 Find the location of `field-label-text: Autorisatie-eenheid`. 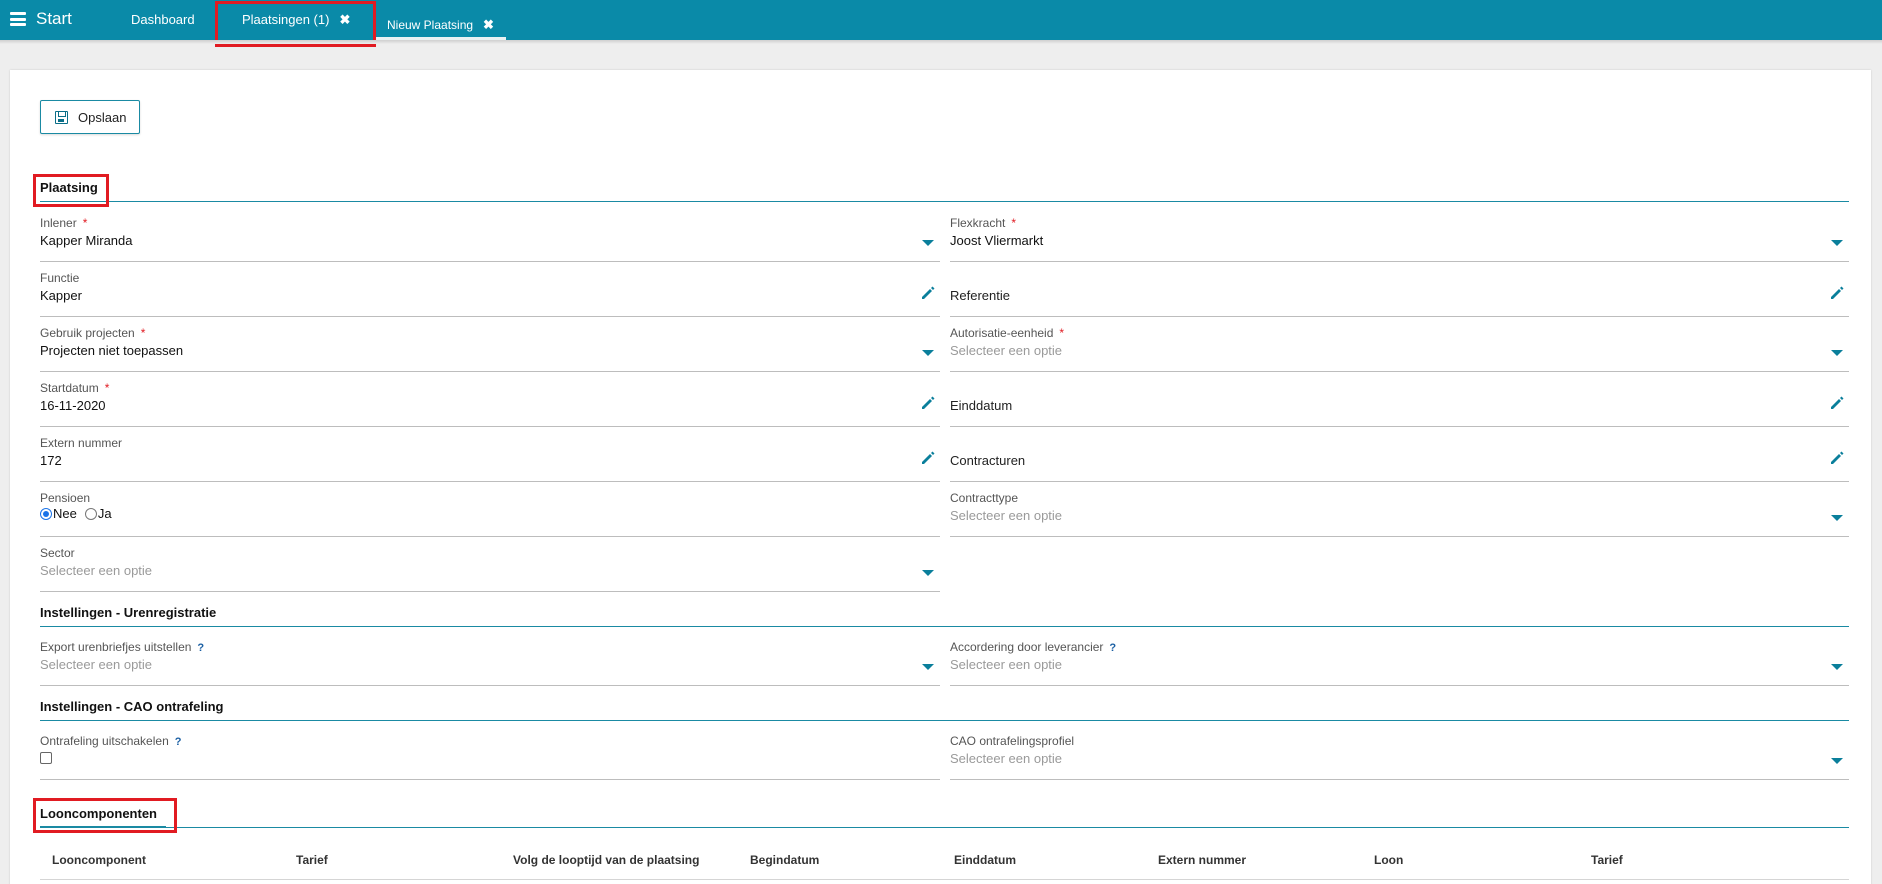

field-label-text: Autorisatie-eenheid is located at coordinates (1002, 333).